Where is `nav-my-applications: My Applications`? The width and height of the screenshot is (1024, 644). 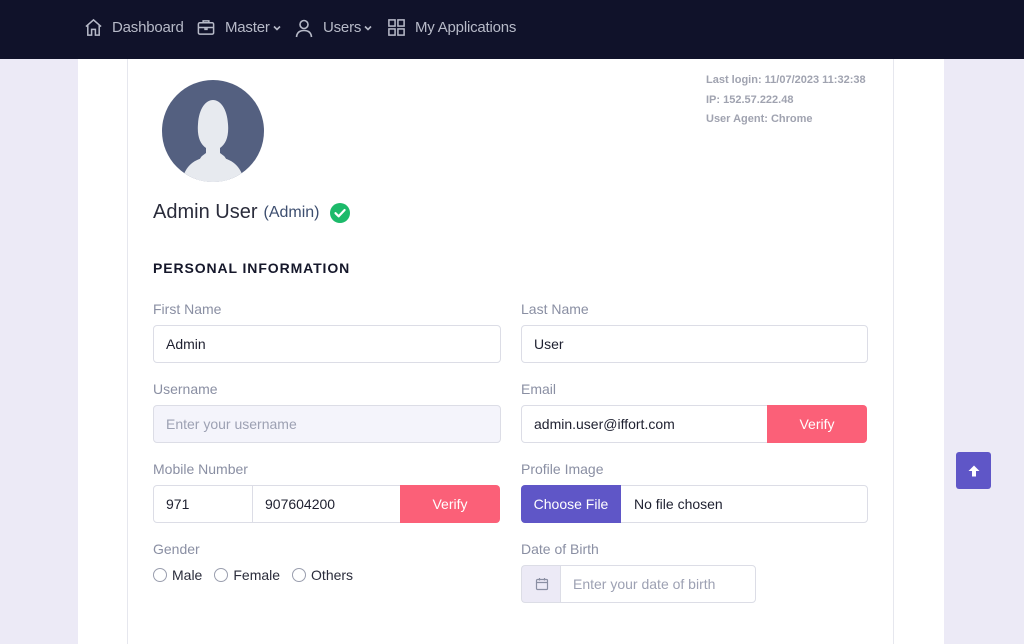 nav-my-applications: My Applications is located at coordinates (451, 27).